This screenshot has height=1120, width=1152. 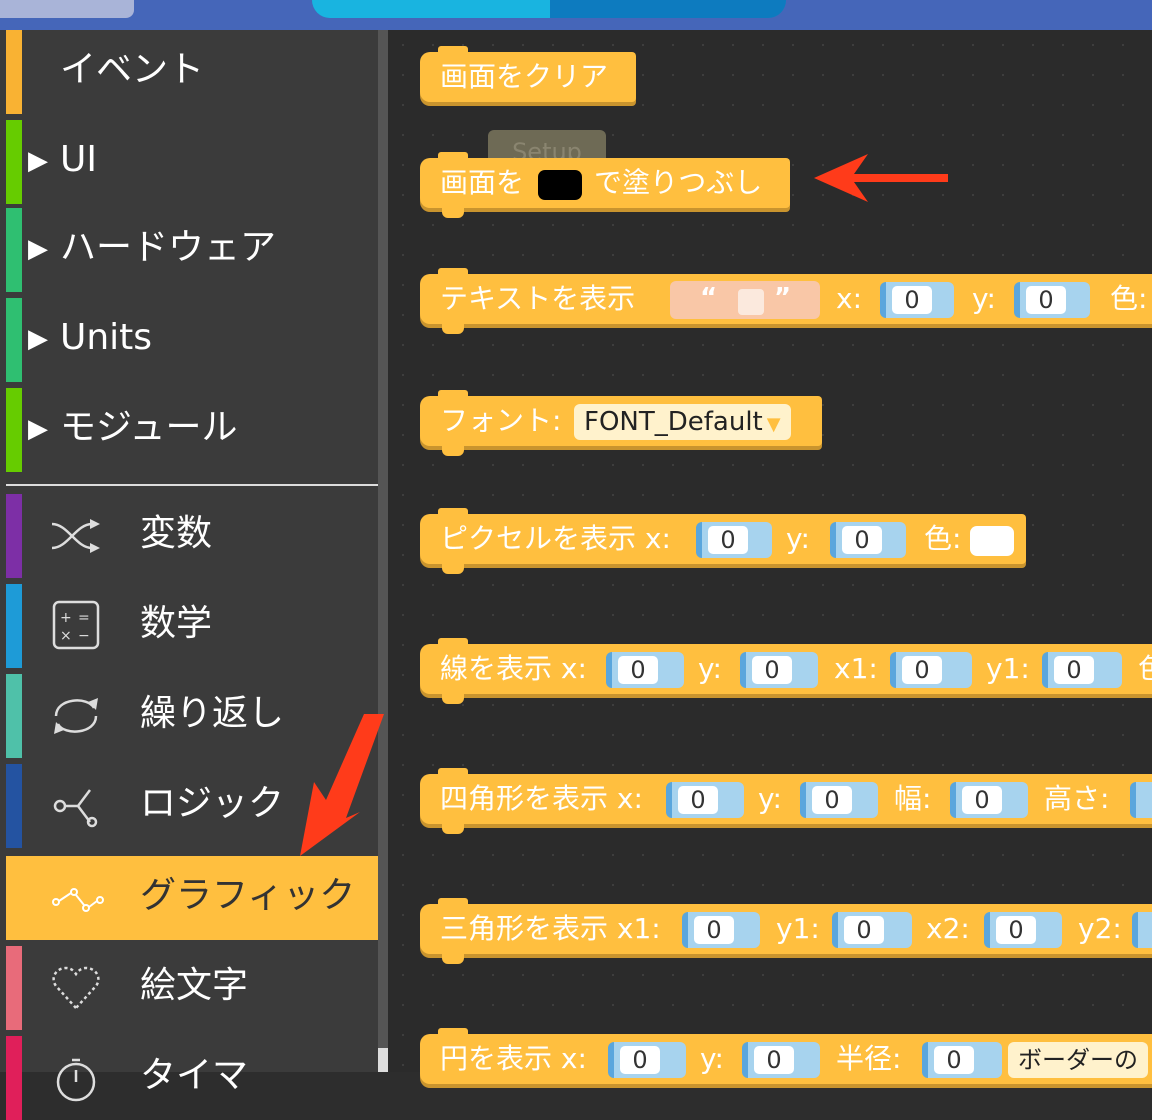 I want to click on block-draw-triangle: 三角形を表示 x1: 0 y1: 0 x2: 0 y2:, so click(x=786, y=931).